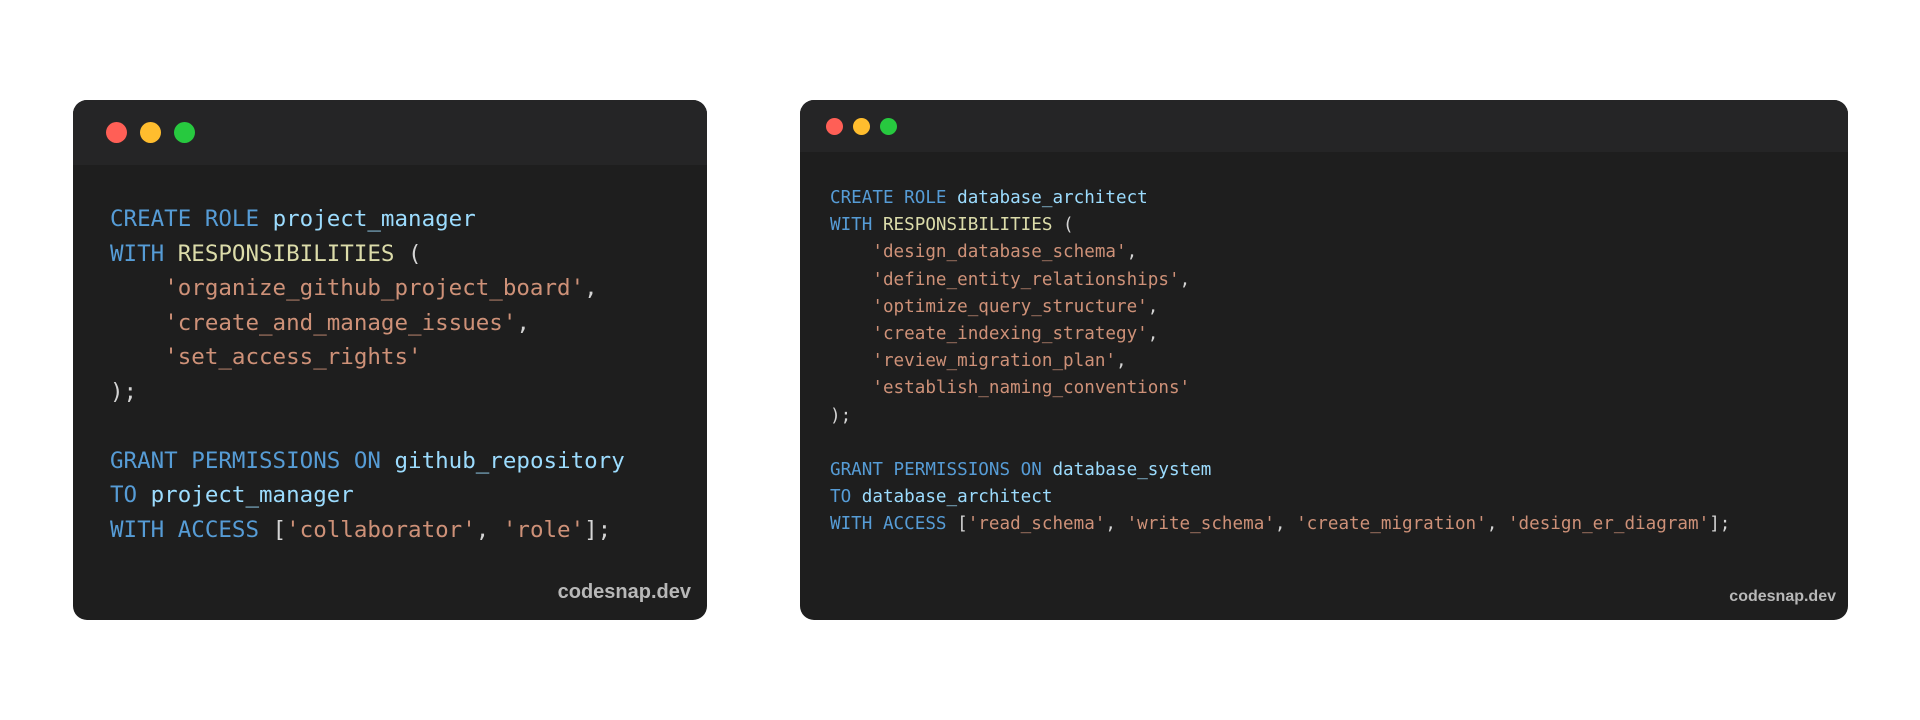 This screenshot has width=1920, height=720. I want to click on code-token: 'optimize_query_structure', so click(1010, 306).